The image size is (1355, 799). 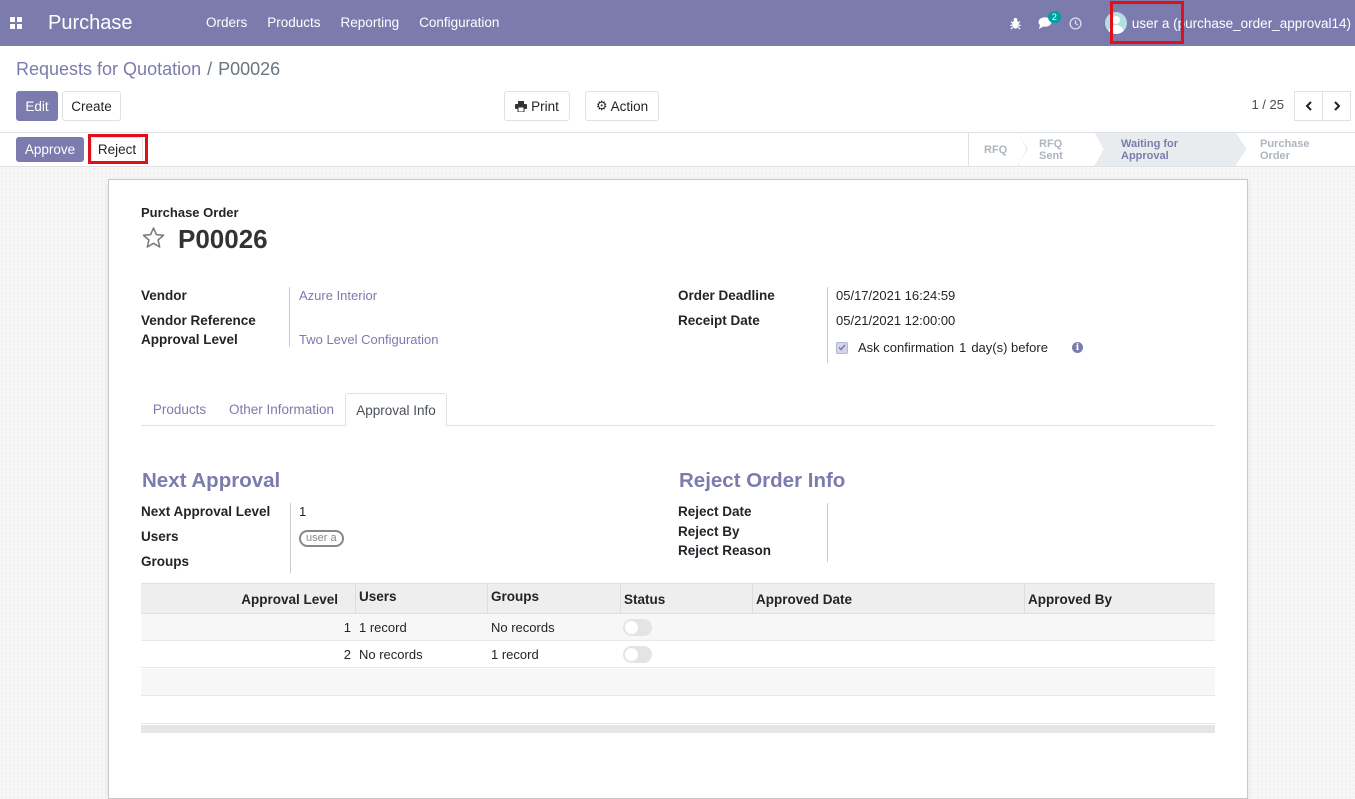 I want to click on status-step-label: Purchase Order, so click(x=1285, y=149).